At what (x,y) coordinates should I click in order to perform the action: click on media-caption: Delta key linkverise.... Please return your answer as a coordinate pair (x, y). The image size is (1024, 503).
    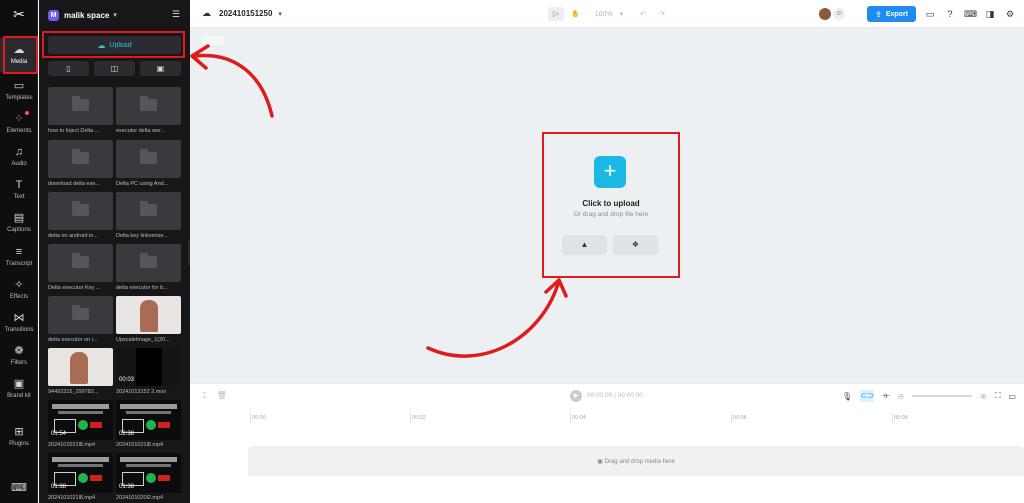
    Looking at the image, I should click on (142, 236).